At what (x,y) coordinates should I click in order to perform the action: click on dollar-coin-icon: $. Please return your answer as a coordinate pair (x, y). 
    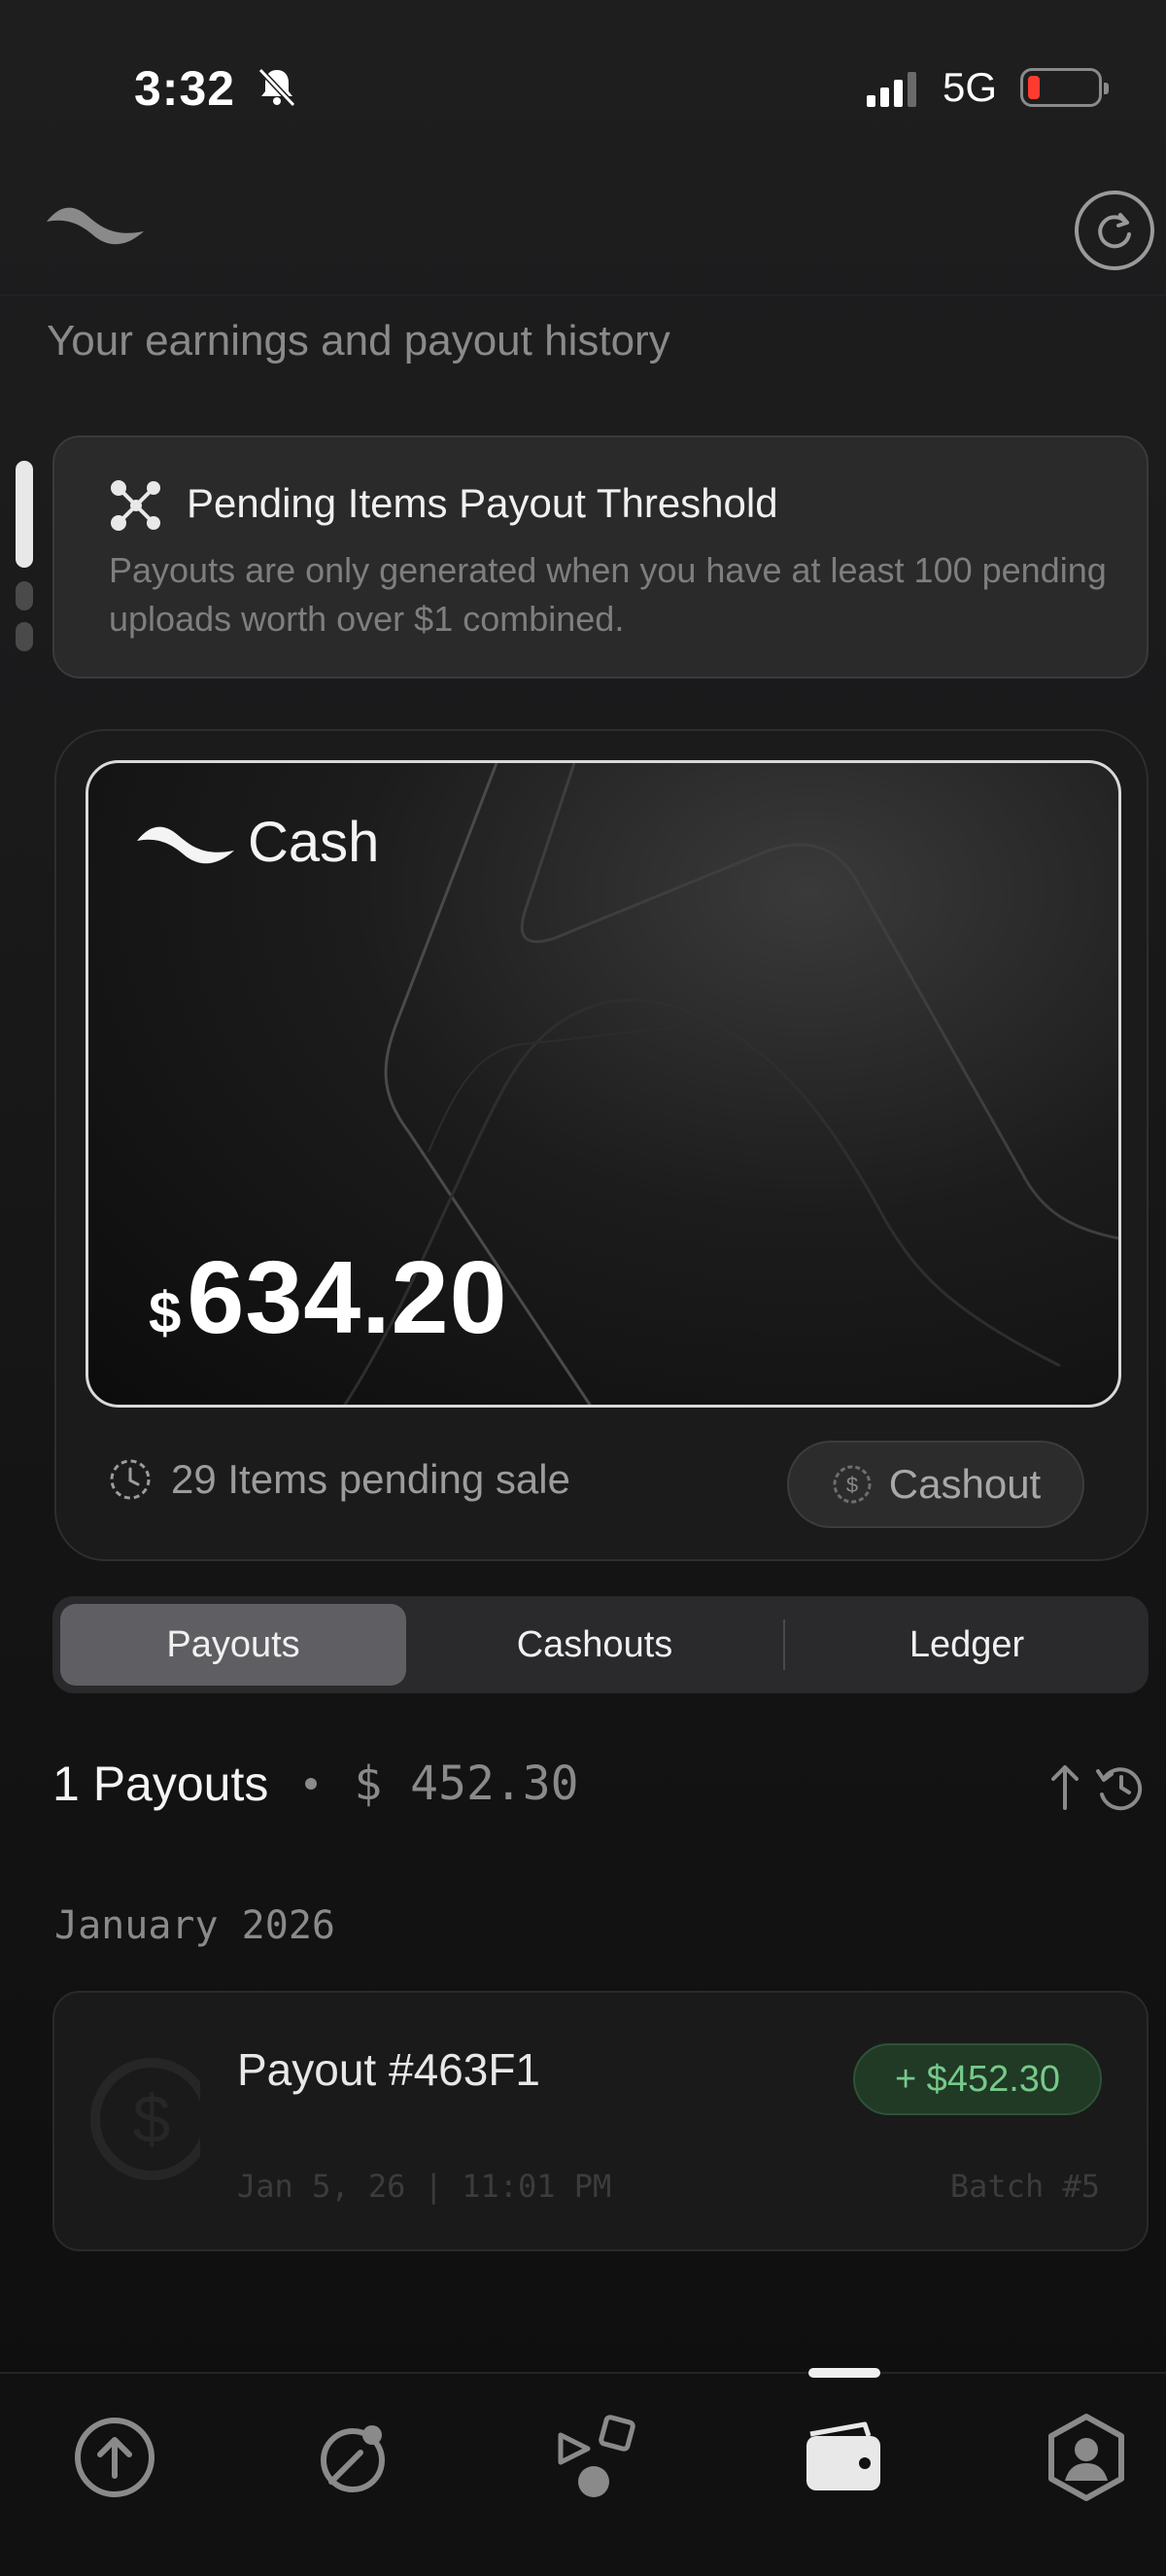
    Looking at the image, I should click on (145, 2119).